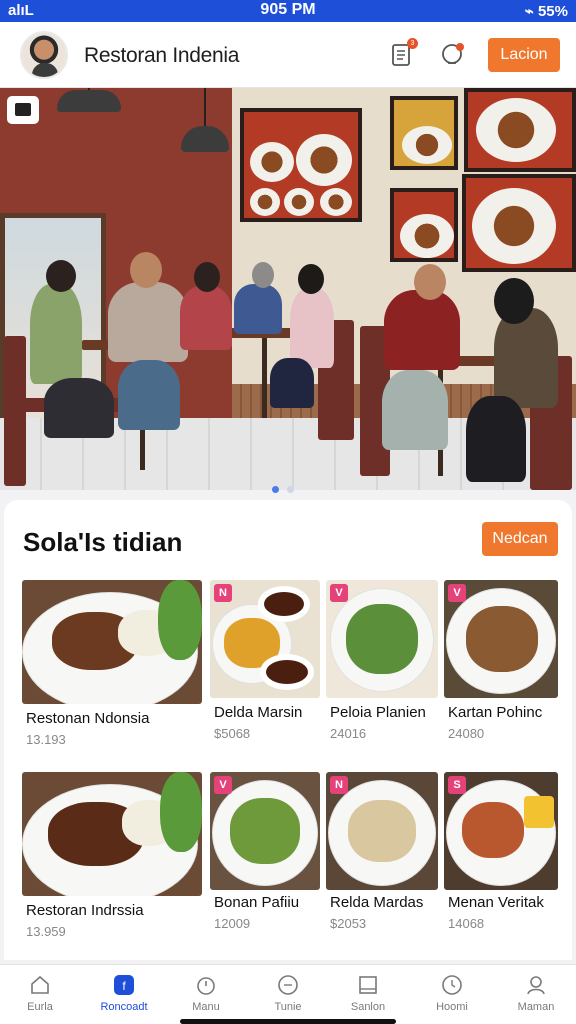 The height and width of the screenshot is (1024, 576). What do you see at coordinates (232, 733) in the screenshot?
I see `dish-price: $5068` at bounding box center [232, 733].